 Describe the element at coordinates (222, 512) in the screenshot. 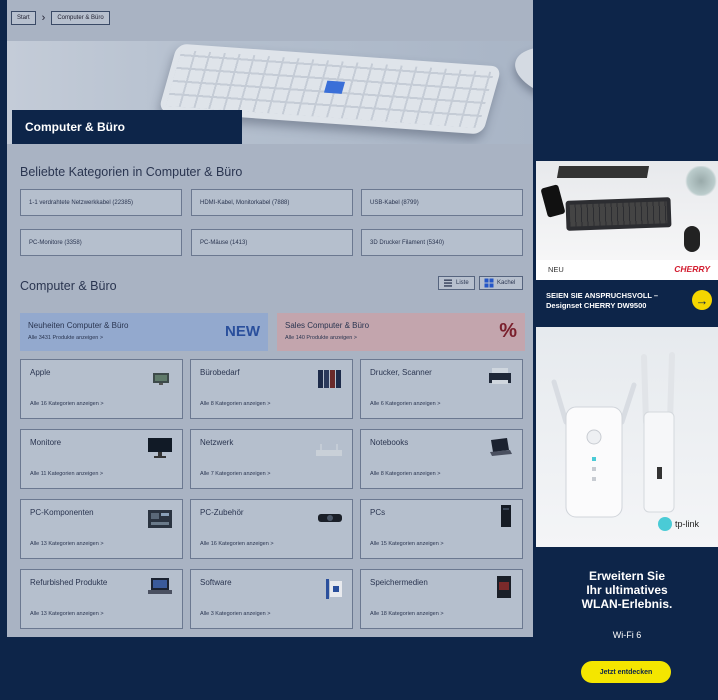

I see `tile-label: PC-Zubehör` at that location.